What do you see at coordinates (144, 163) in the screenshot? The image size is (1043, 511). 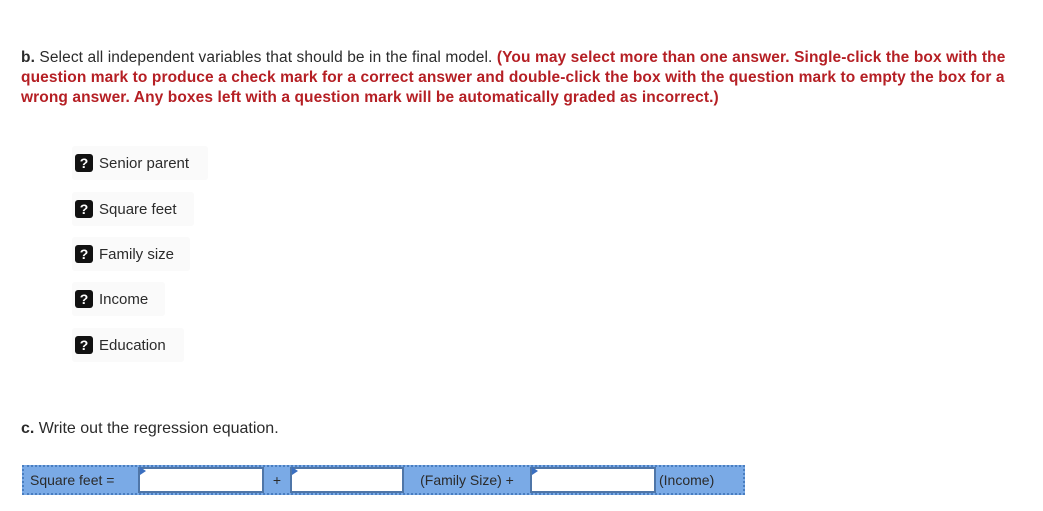 I see `choice-label: Senior parent` at bounding box center [144, 163].